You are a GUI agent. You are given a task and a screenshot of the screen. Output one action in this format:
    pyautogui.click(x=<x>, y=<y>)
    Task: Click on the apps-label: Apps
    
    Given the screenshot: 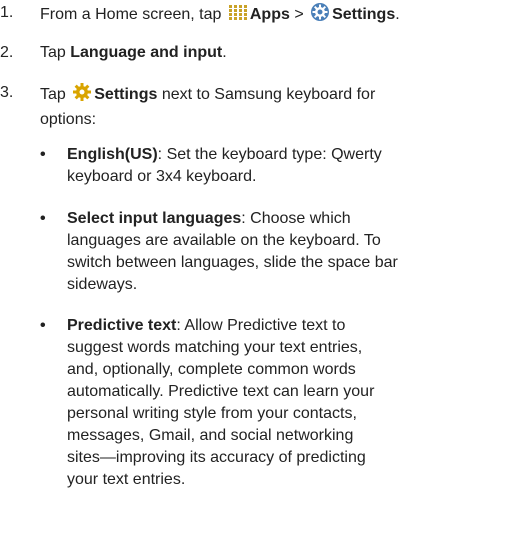 What is the action you would take?
    pyautogui.click(x=269, y=14)
    